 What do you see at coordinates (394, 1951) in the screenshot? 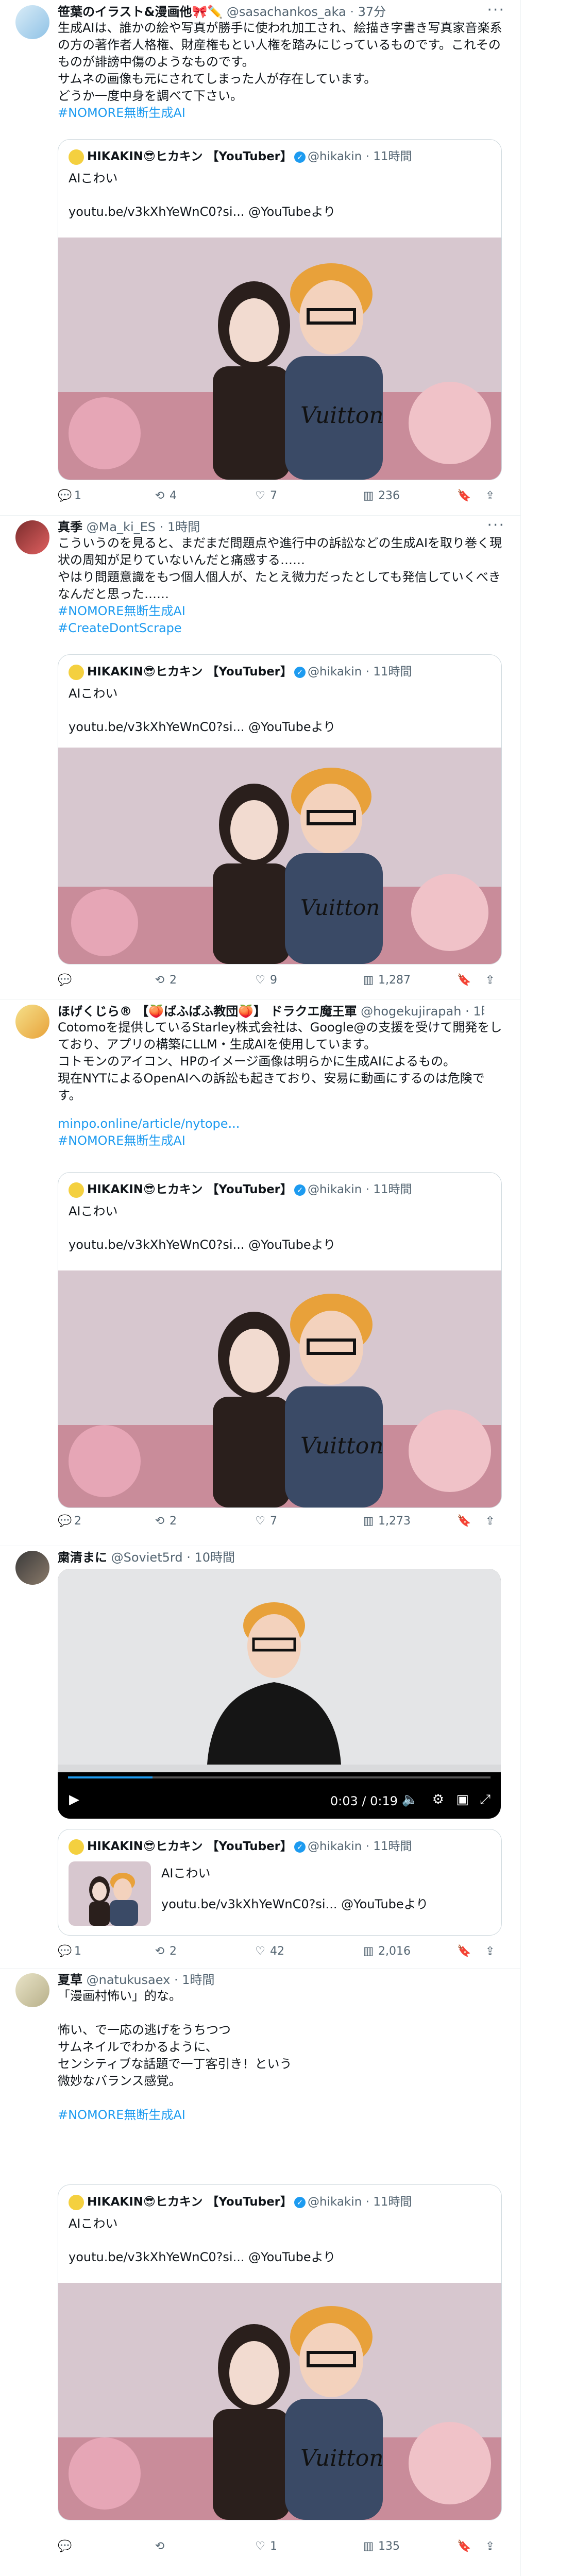
I see `views-count: 2,016` at bounding box center [394, 1951].